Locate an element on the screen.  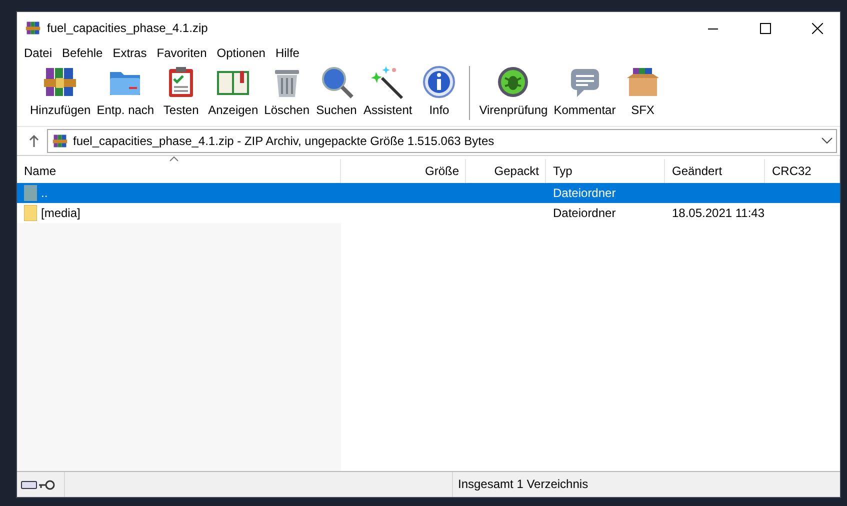
toolbar-button: Testen is located at coordinates (181, 94).